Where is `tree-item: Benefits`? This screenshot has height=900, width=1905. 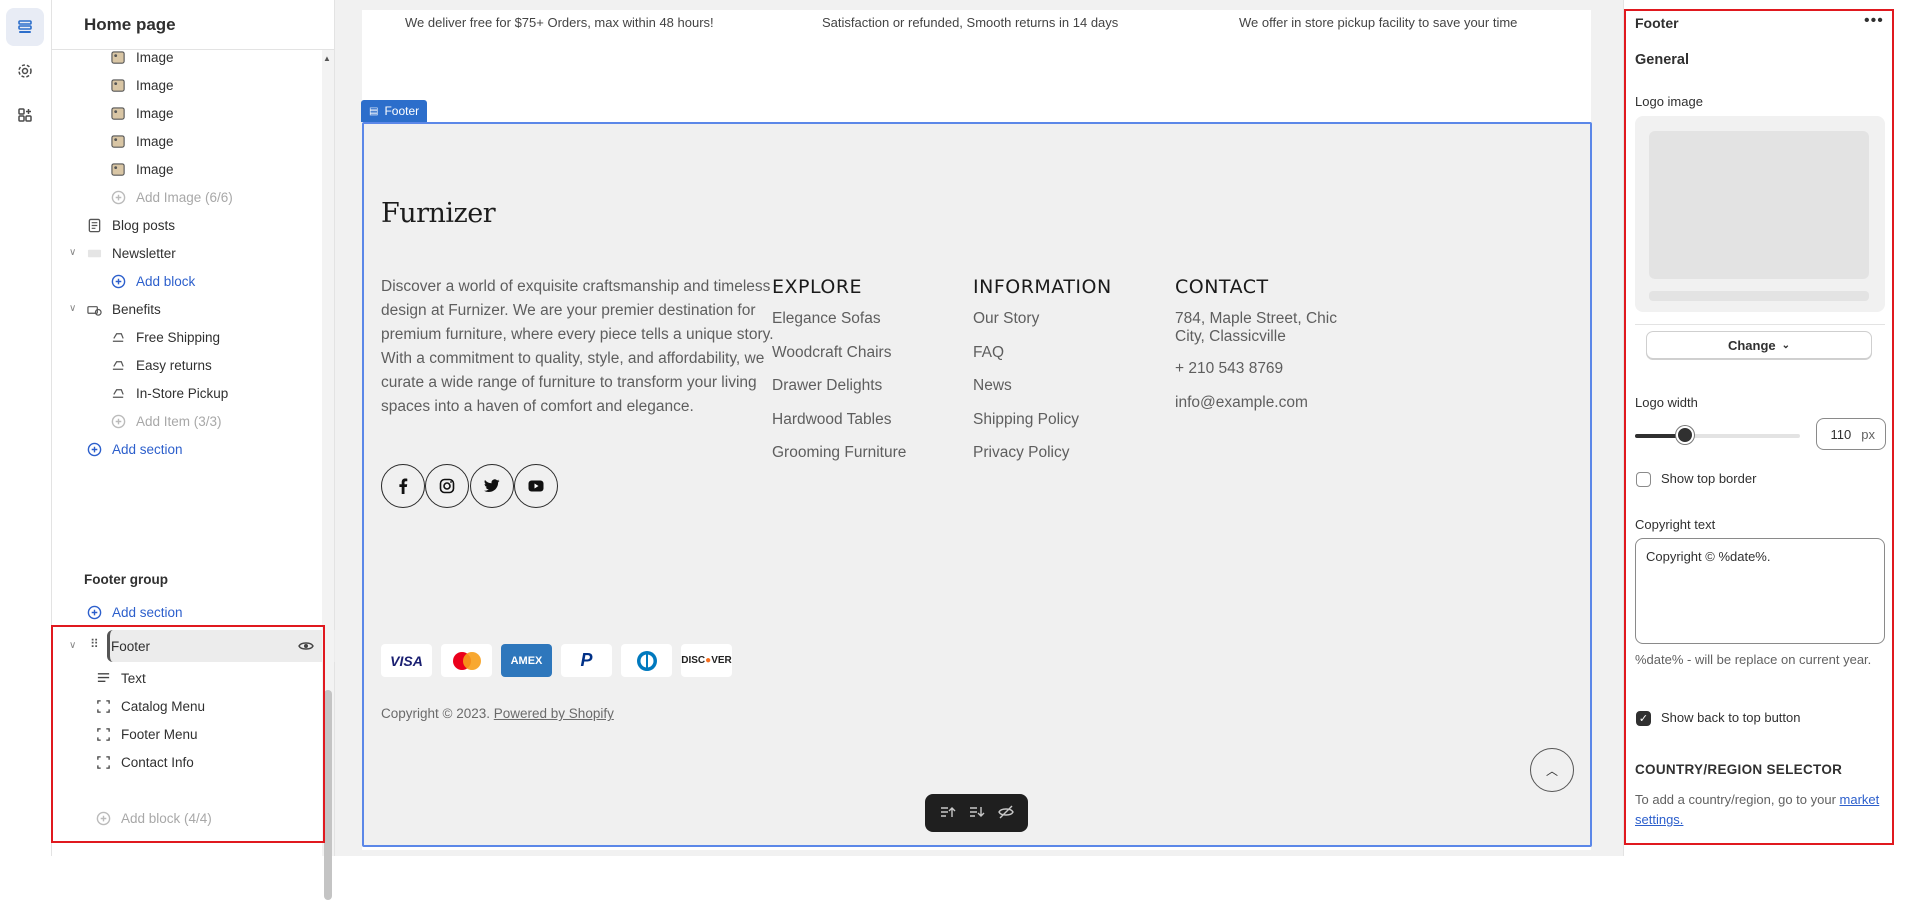
tree-item: Benefits is located at coordinates (123, 309).